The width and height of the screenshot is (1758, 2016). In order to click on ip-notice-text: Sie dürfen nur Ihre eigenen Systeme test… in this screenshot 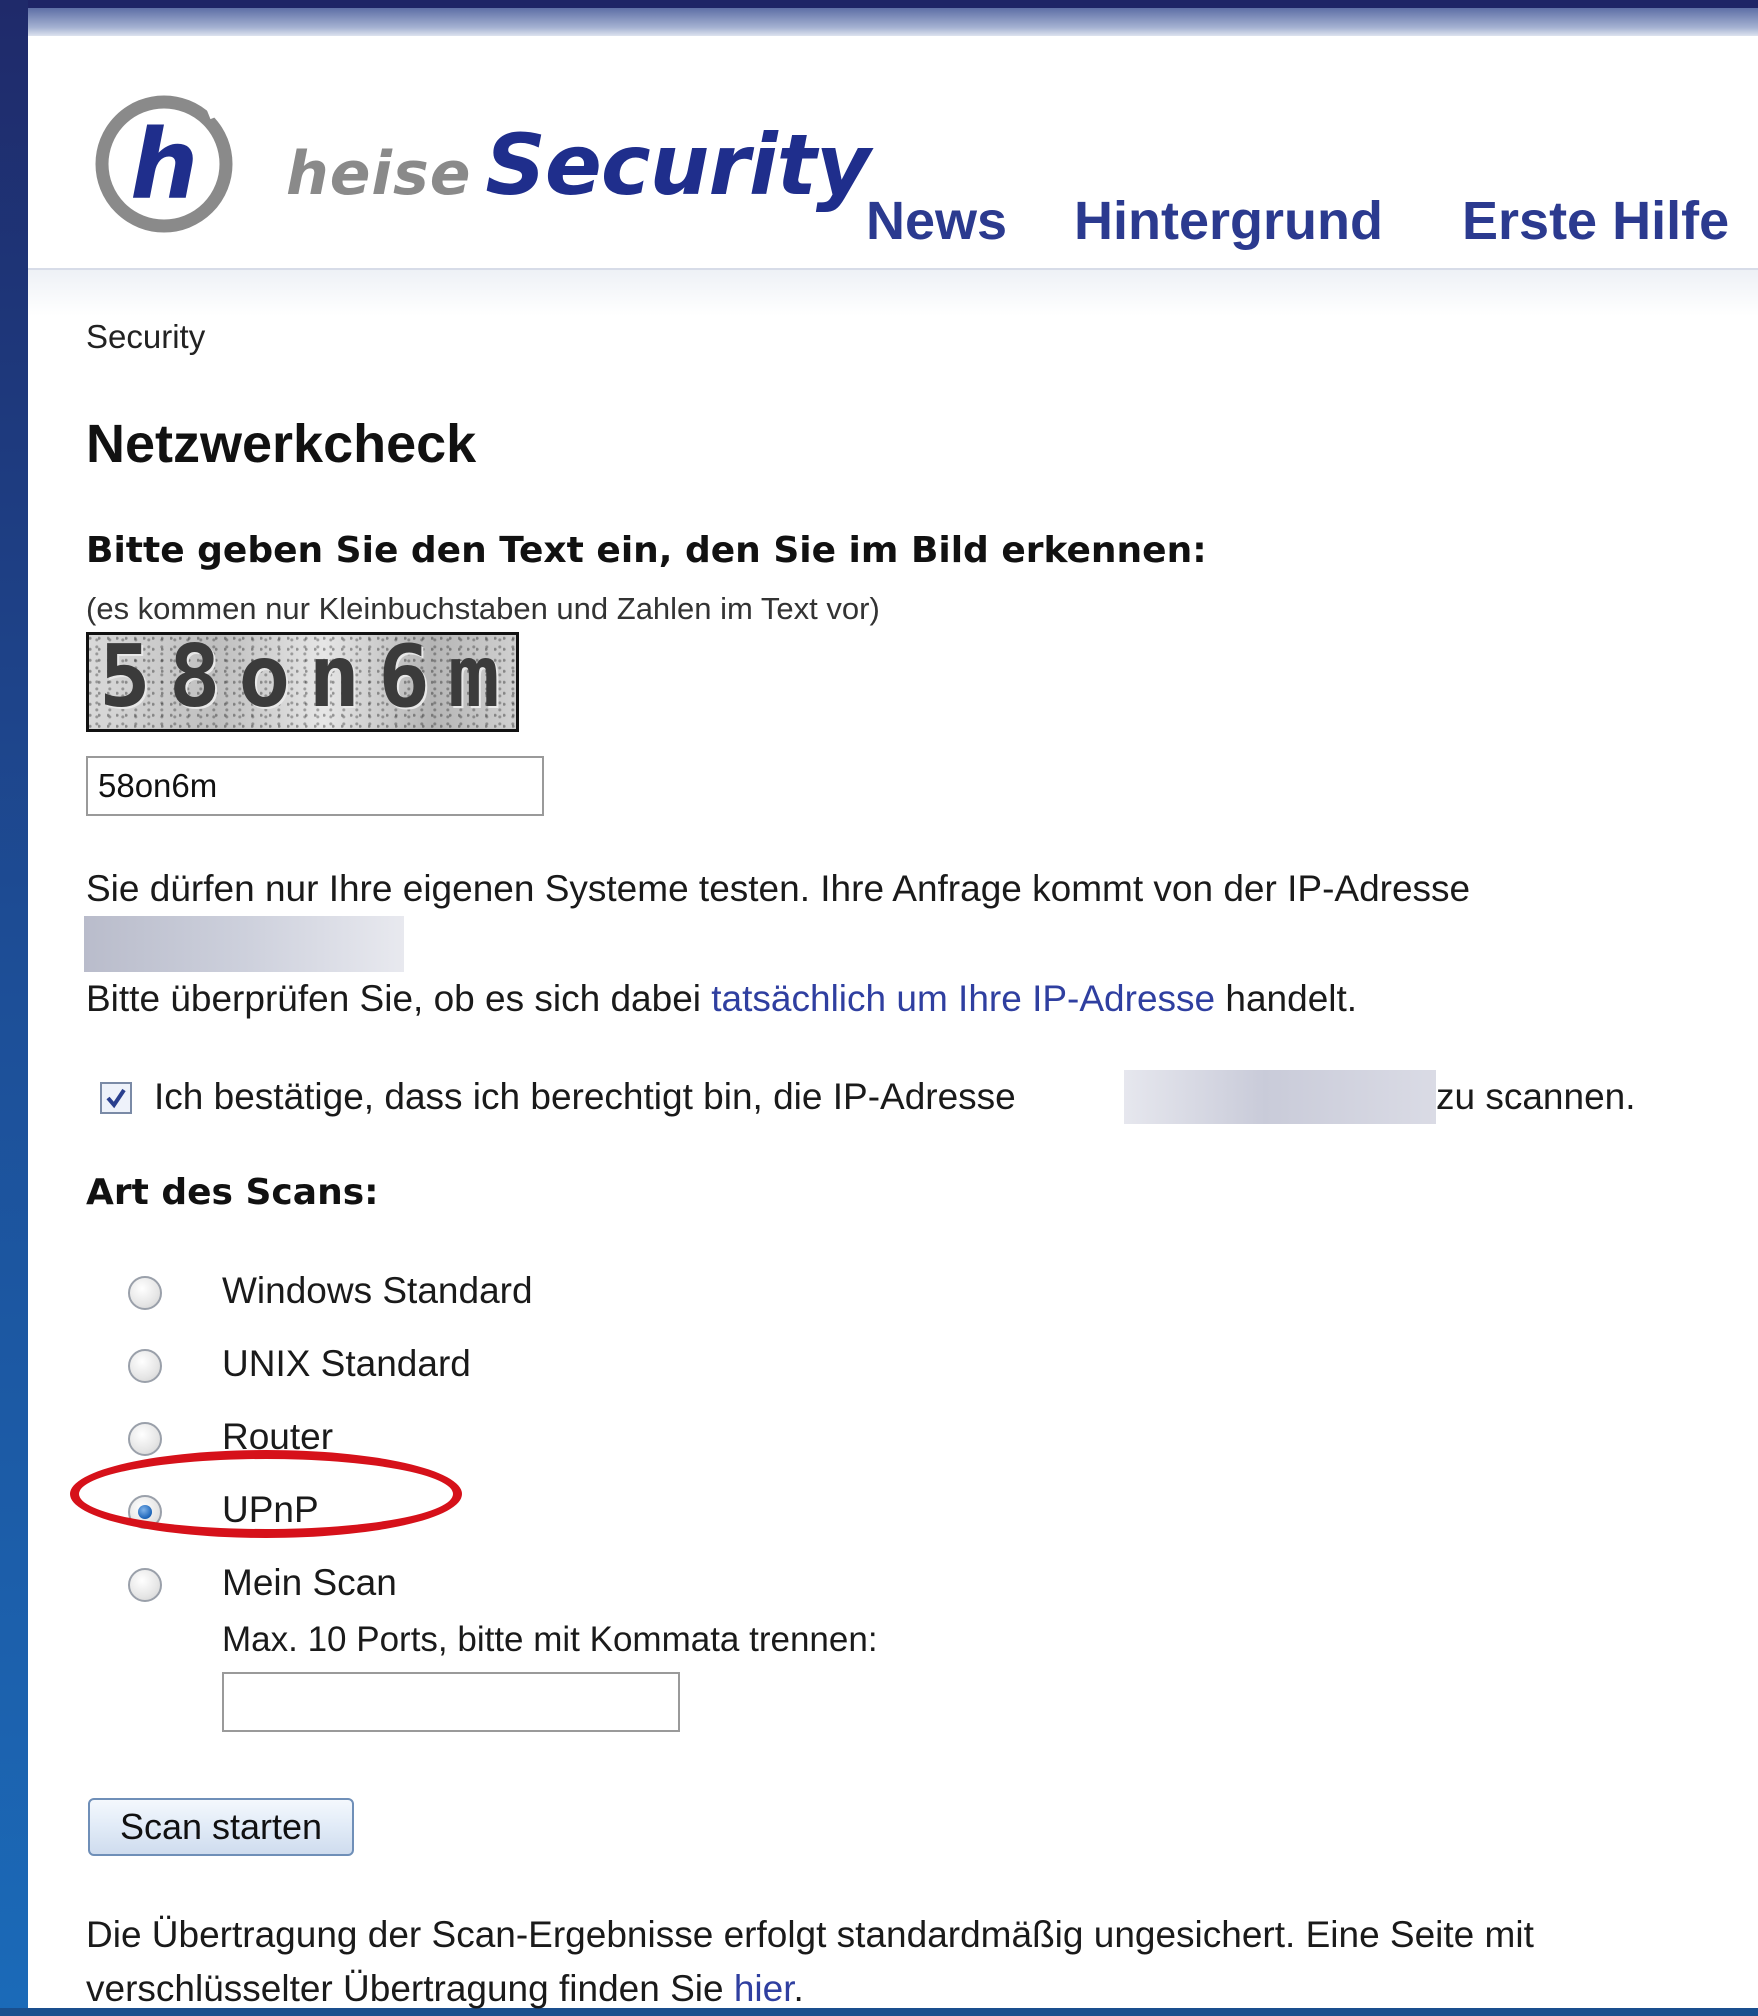, I will do `click(778, 888)`.